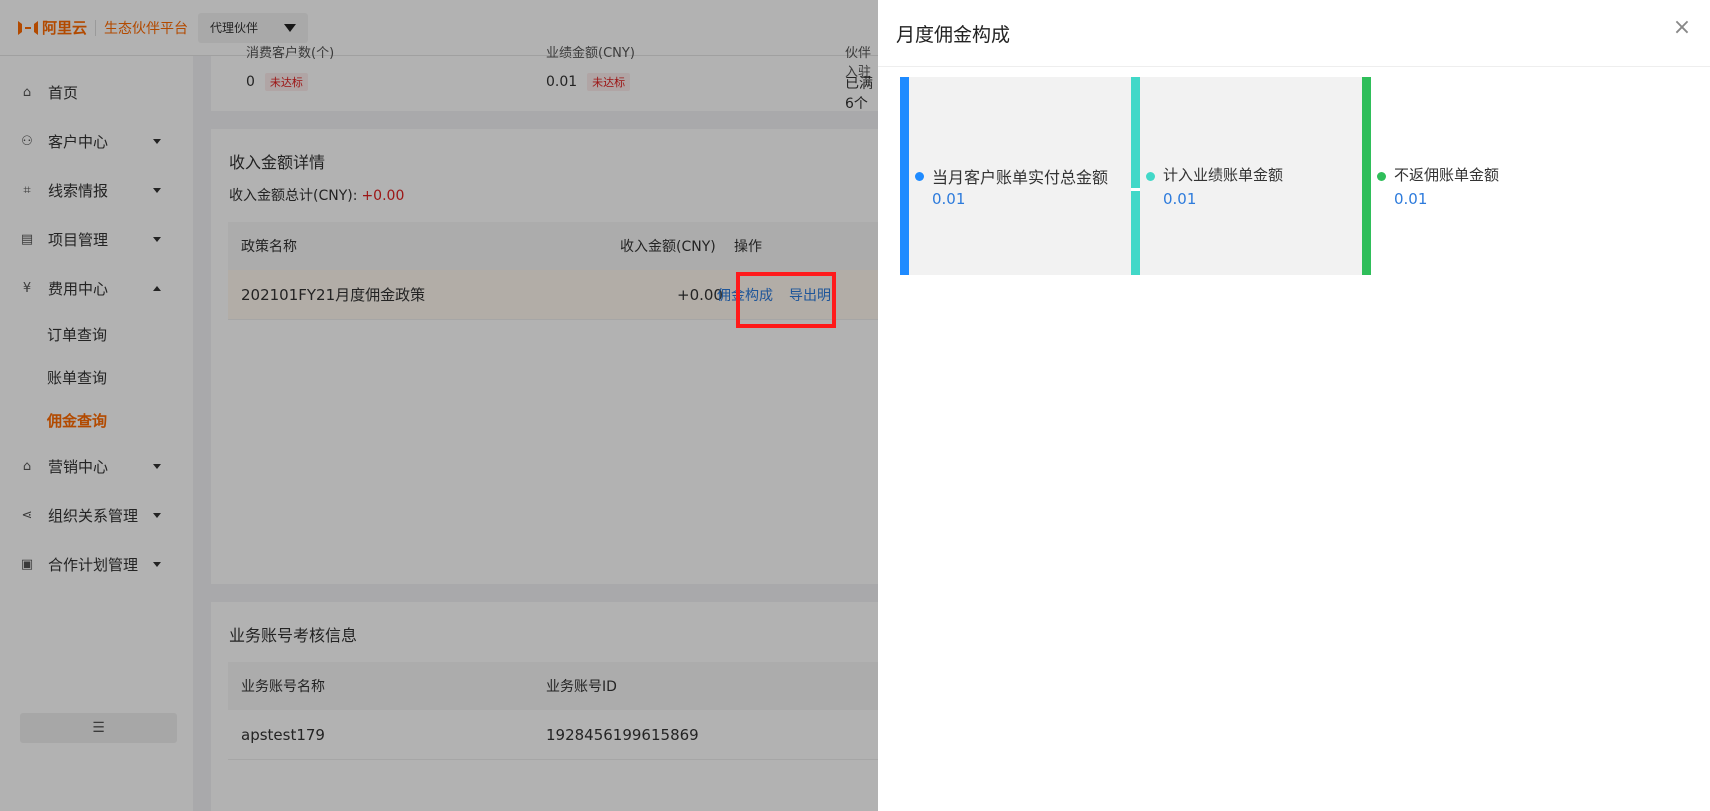 This screenshot has width=1710, height=811. What do you see at coordinates (953, 34) in the screenshot?
I see `drawer-title: 月度佣金构成` at bounding box center [953, 34].